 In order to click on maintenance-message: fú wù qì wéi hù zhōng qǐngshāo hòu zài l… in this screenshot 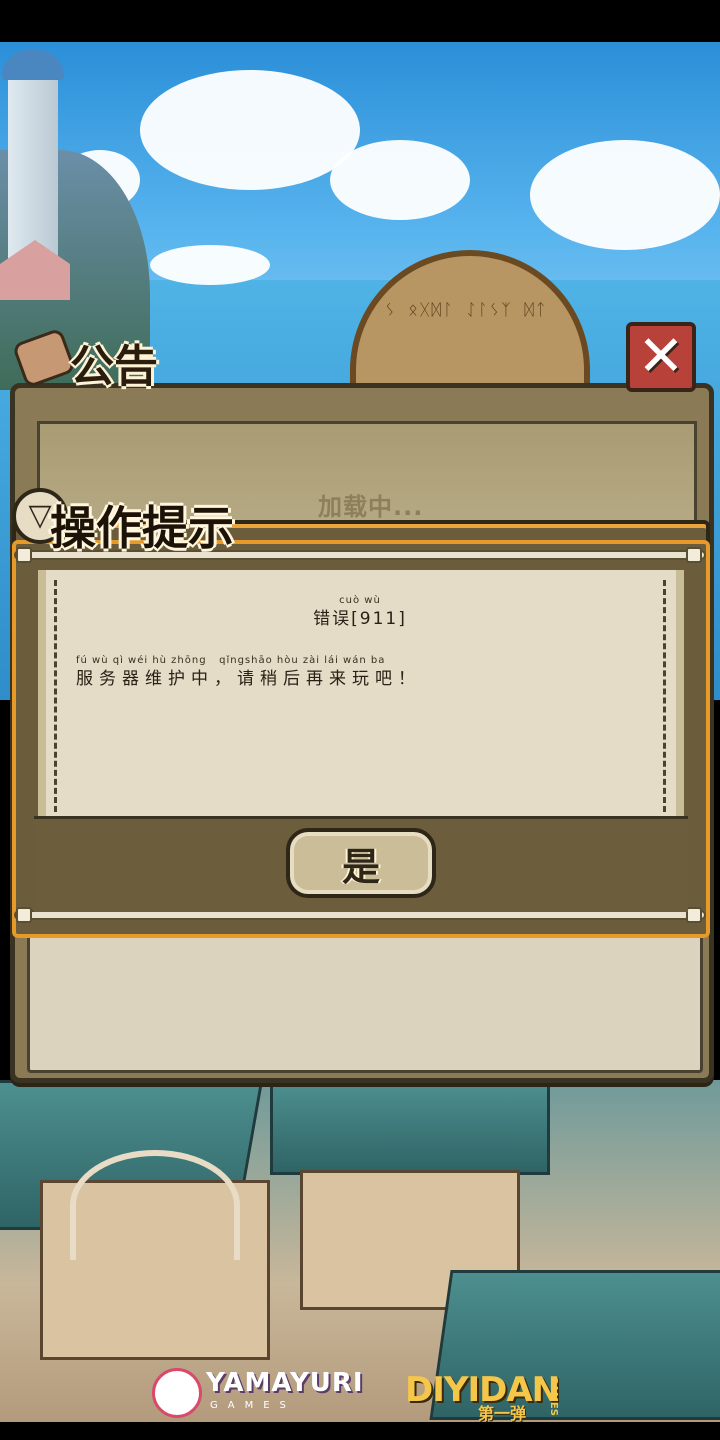, I will do `click(248, 673)`.